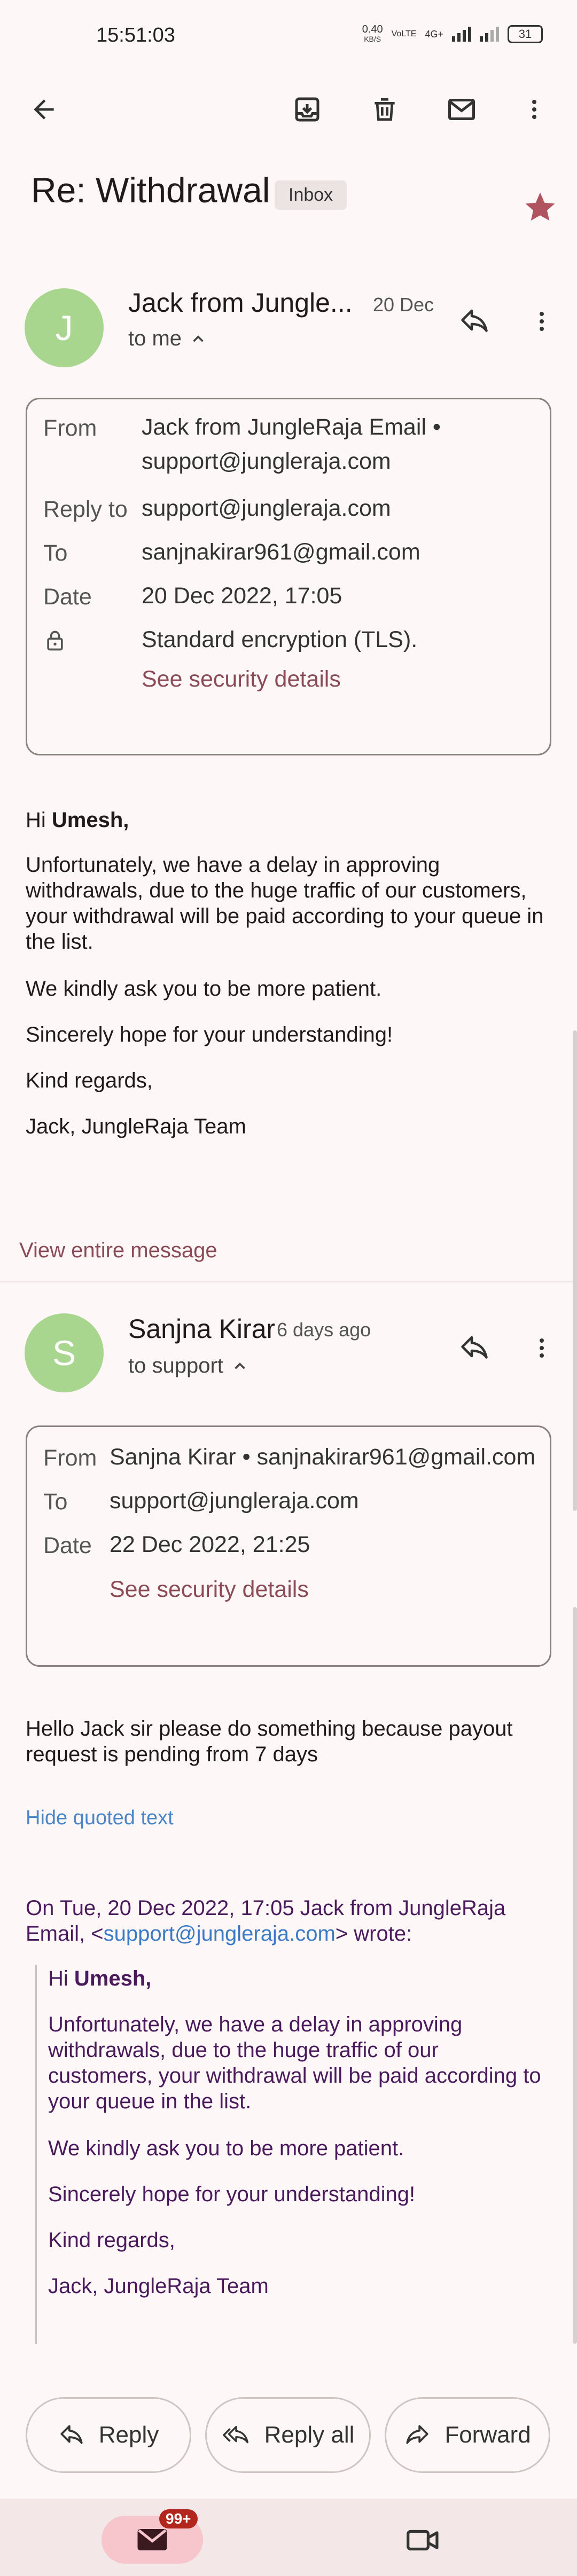 This screenshot has height=2576, width=577. I want to click on body-paragraph-3: Sincerely hope for your understanding!, so click(209, 1034).